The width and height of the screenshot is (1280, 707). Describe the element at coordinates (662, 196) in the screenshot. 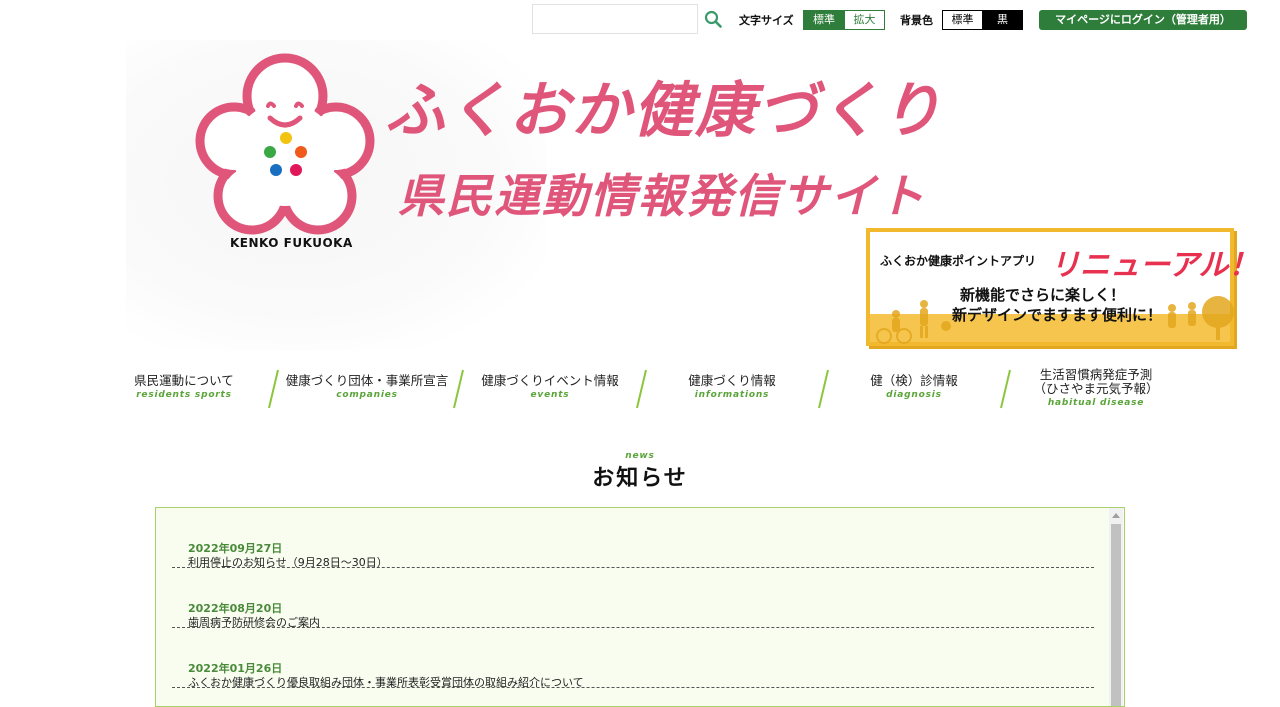

I see `site-subtitle: 県民運動情報発信サイト` at that location.